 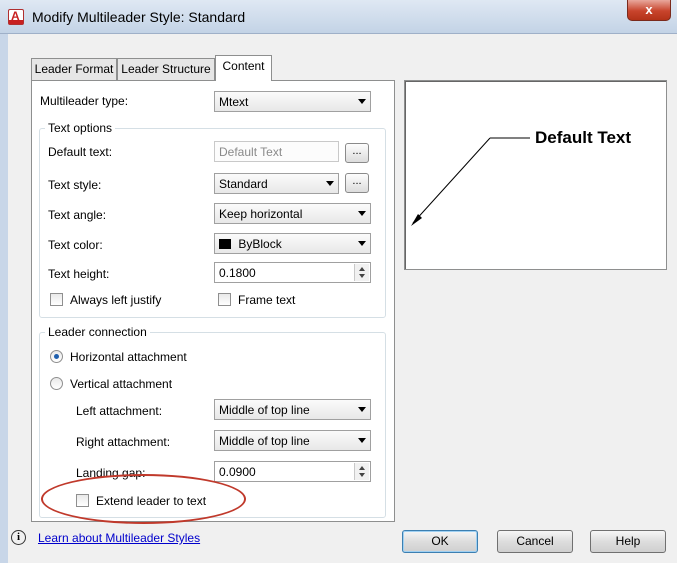 I want to click on multileader-type-value: Mtext, so click(x=234, y=102).